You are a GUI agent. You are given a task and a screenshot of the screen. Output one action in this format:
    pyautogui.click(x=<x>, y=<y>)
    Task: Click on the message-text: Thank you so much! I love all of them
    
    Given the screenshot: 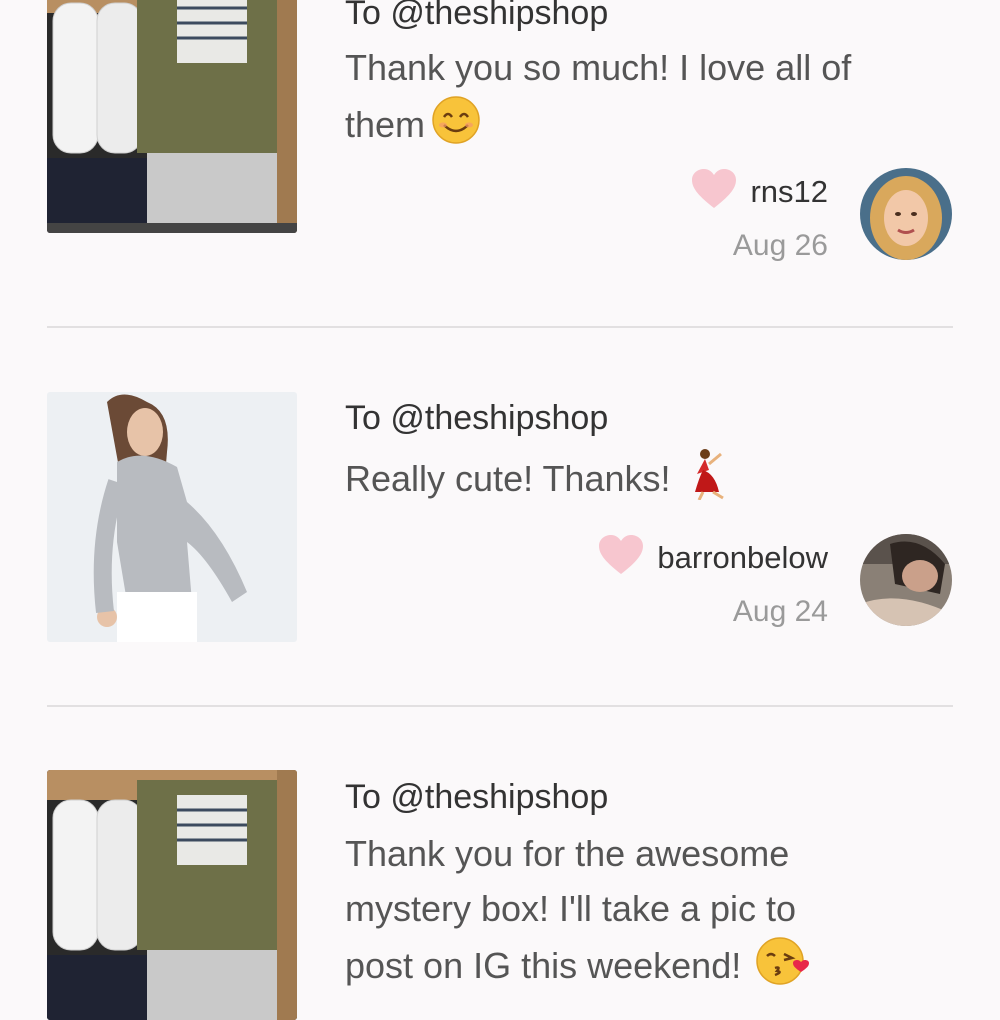 What is the action you would take?
    pyautogui.click(x=655, y=100)
    